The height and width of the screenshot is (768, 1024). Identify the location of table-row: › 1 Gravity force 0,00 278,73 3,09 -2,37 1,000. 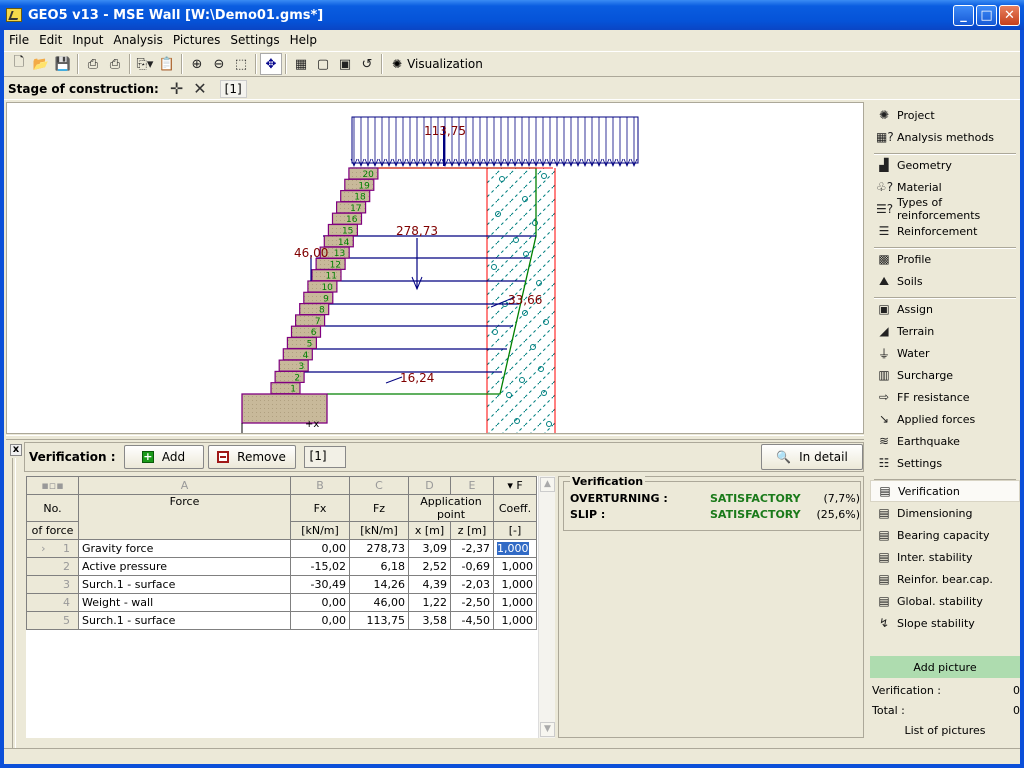
(281, 548).